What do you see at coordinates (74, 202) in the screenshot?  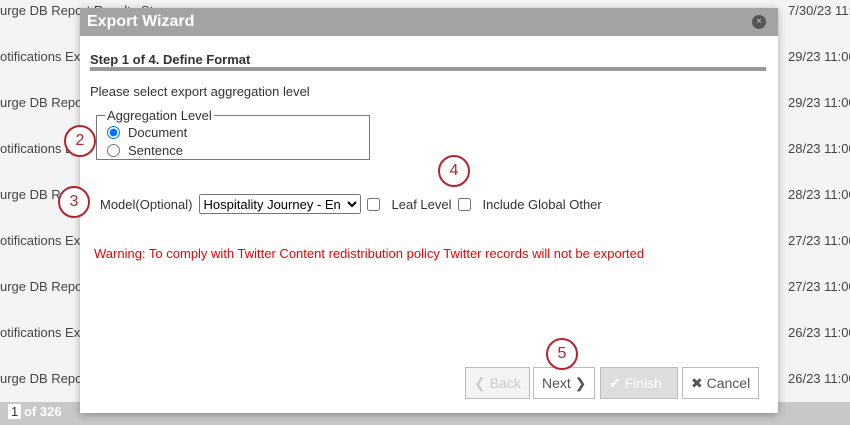 I see `callout-badge: 3` at bounding box center [74, 202].